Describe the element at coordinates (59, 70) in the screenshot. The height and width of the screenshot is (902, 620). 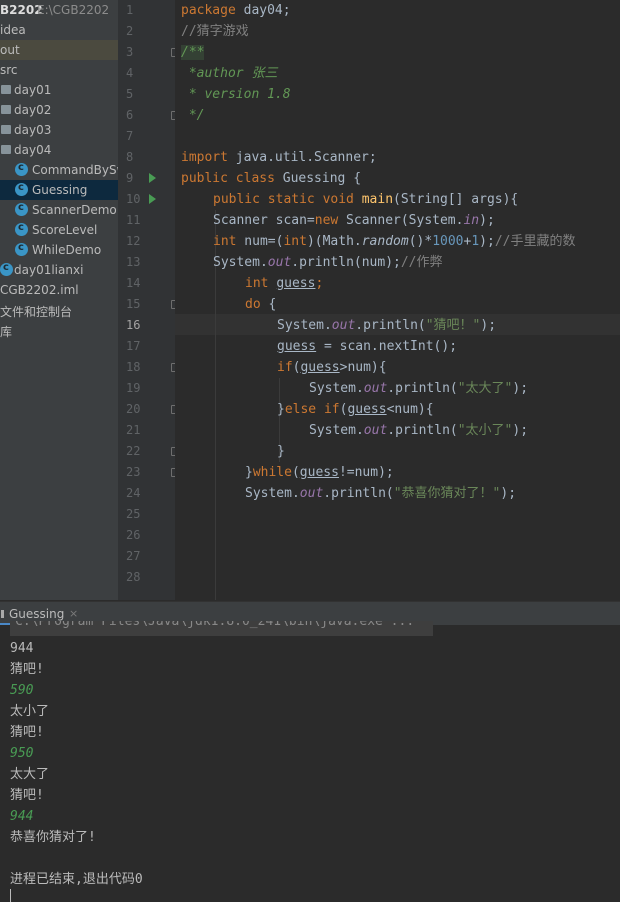
I see `tree-item-src: src` at that location.